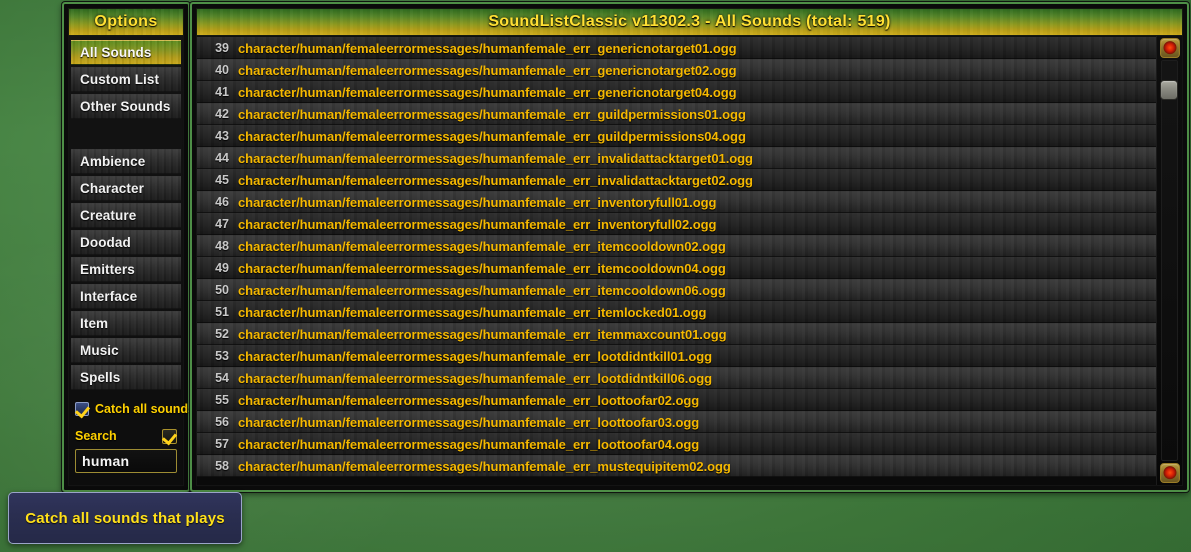 This screenshot has height=552, width=1191. What do you see at coordinates (120, 79) in the screenshot?
I see `sidebar-item-label: Custom List` at bounding box center [120, 79].